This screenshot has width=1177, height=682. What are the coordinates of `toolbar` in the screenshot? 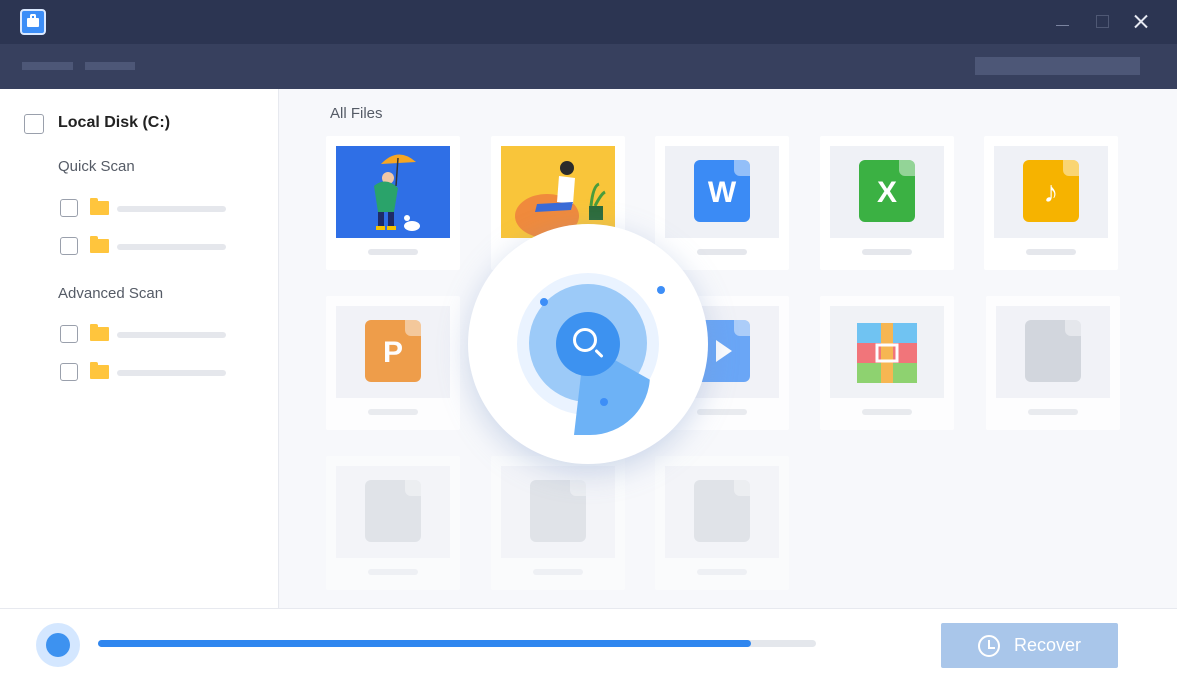 It's located at (588, 66).